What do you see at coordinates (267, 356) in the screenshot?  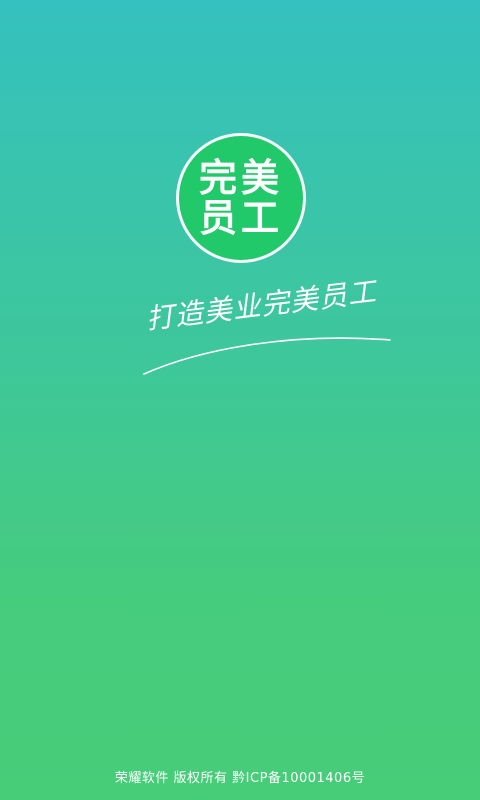 I see `swoosh-underline-icon` at bounding box center [267, 356].